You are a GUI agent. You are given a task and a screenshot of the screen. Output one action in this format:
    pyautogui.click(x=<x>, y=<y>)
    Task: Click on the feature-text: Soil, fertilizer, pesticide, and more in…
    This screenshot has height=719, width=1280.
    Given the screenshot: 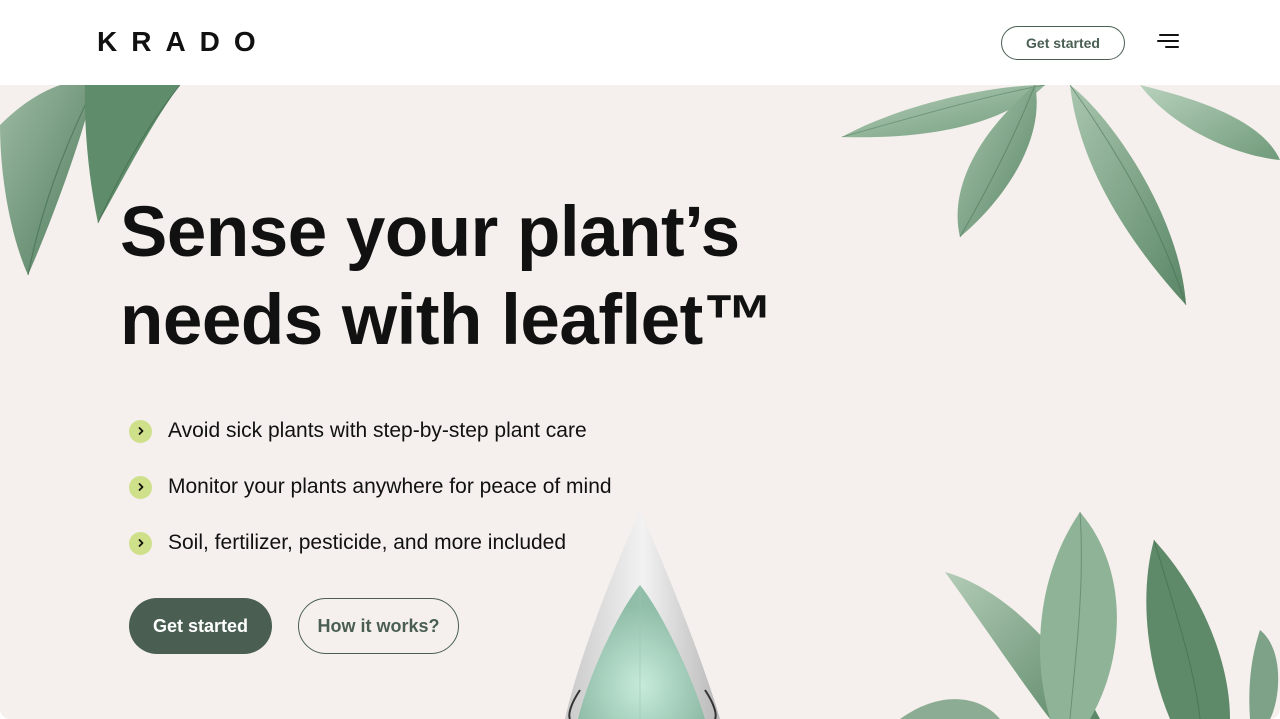 What is the action you would take?
    pyautogui.click(x=367, y=542)
    